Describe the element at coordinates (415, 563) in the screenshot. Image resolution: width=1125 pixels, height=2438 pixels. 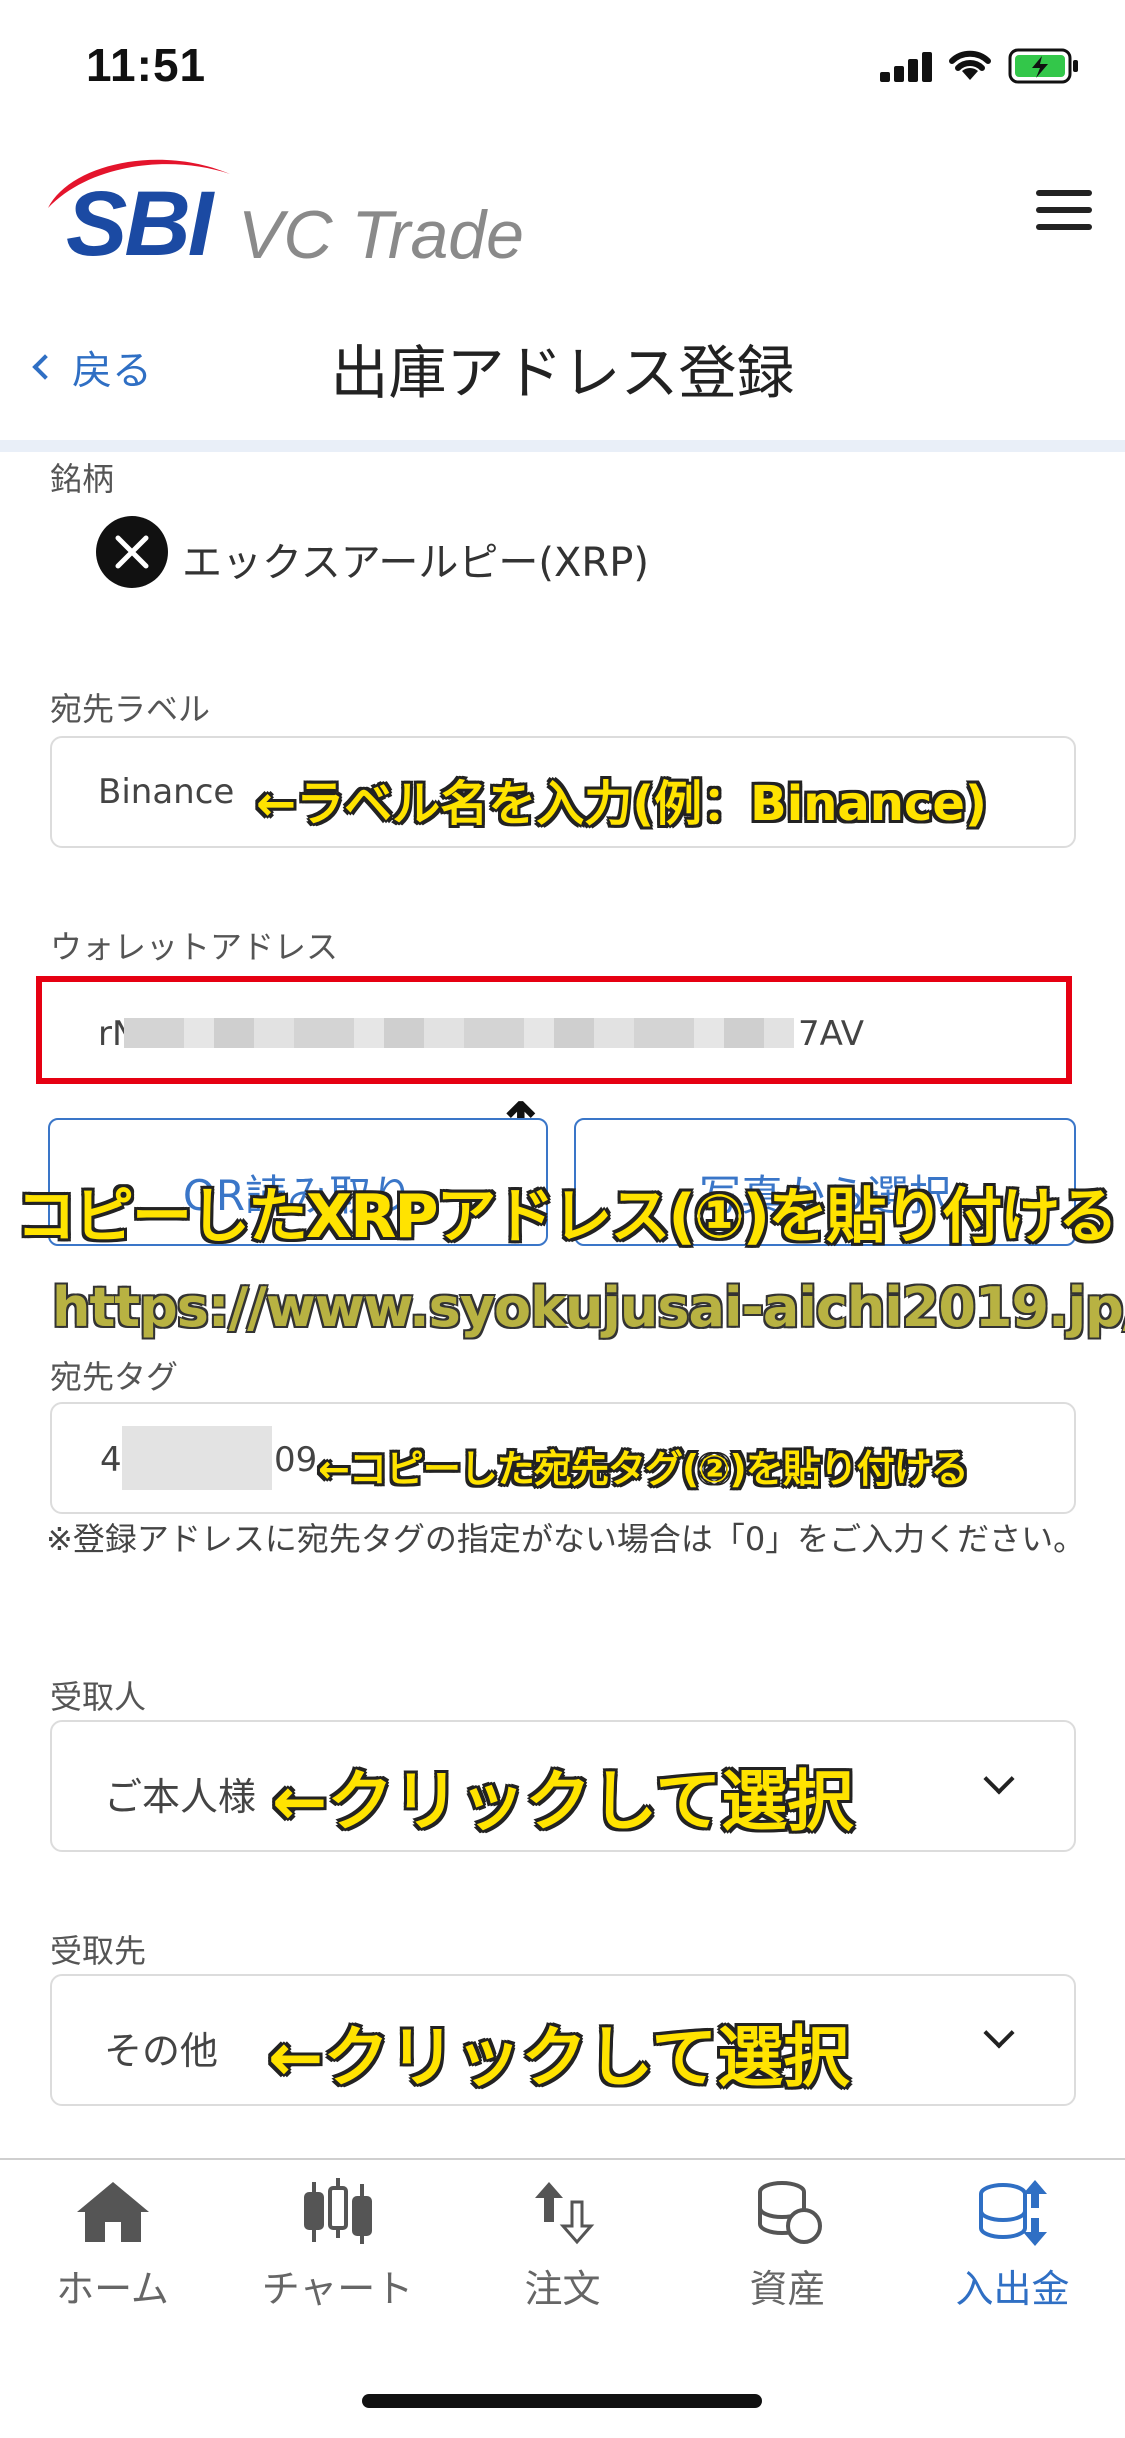
I see `brand-value: エックスアールピー(XRP)` at that location.